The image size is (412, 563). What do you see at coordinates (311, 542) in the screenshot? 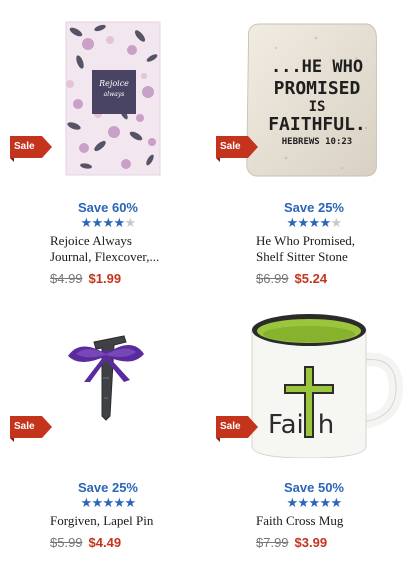
I see `sale-price: $3.99` at bounding box center [311, 542].